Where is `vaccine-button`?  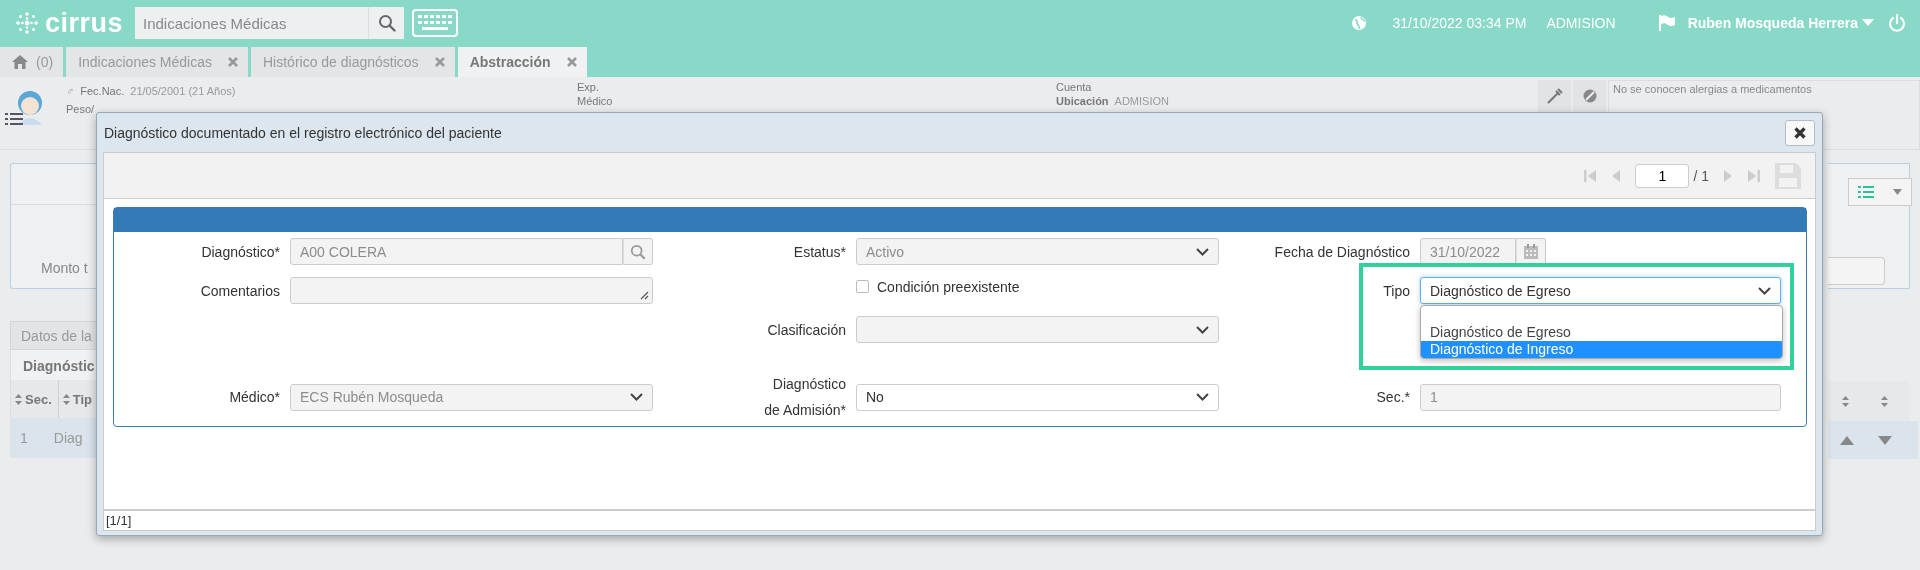 vaccine-button is located at coordinates (1554, 96).